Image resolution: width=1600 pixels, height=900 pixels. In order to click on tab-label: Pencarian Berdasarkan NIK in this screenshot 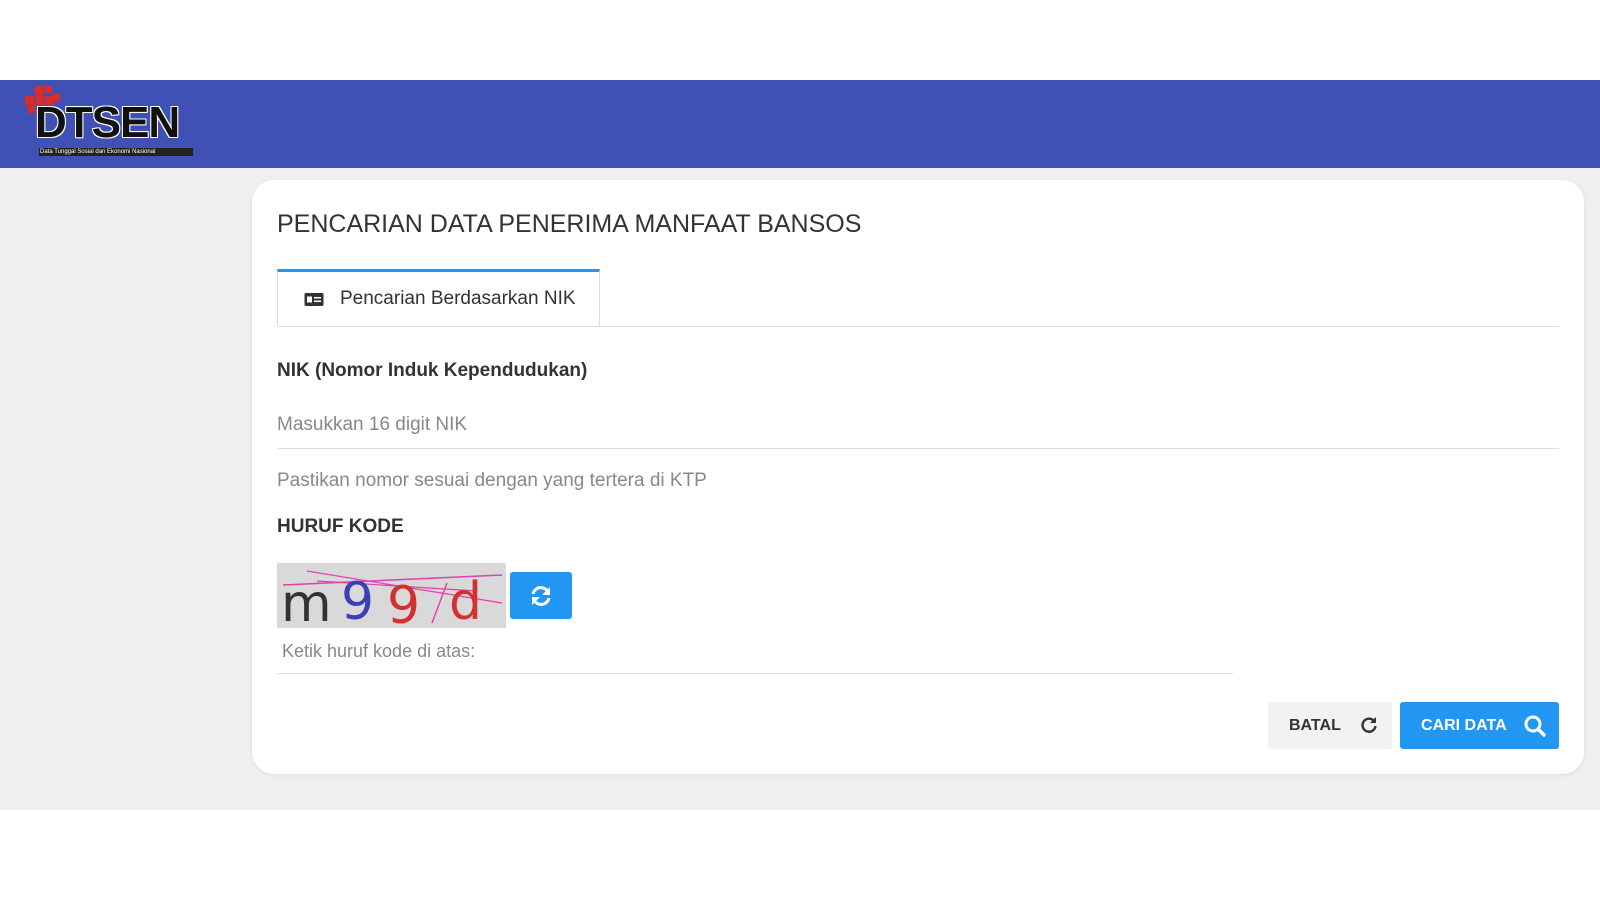, I will do `click(458, 298)`.